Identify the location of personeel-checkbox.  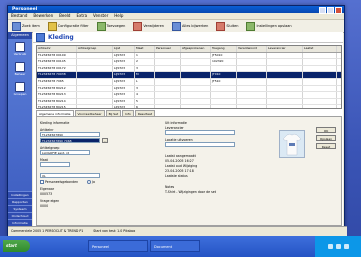
(42, 182).